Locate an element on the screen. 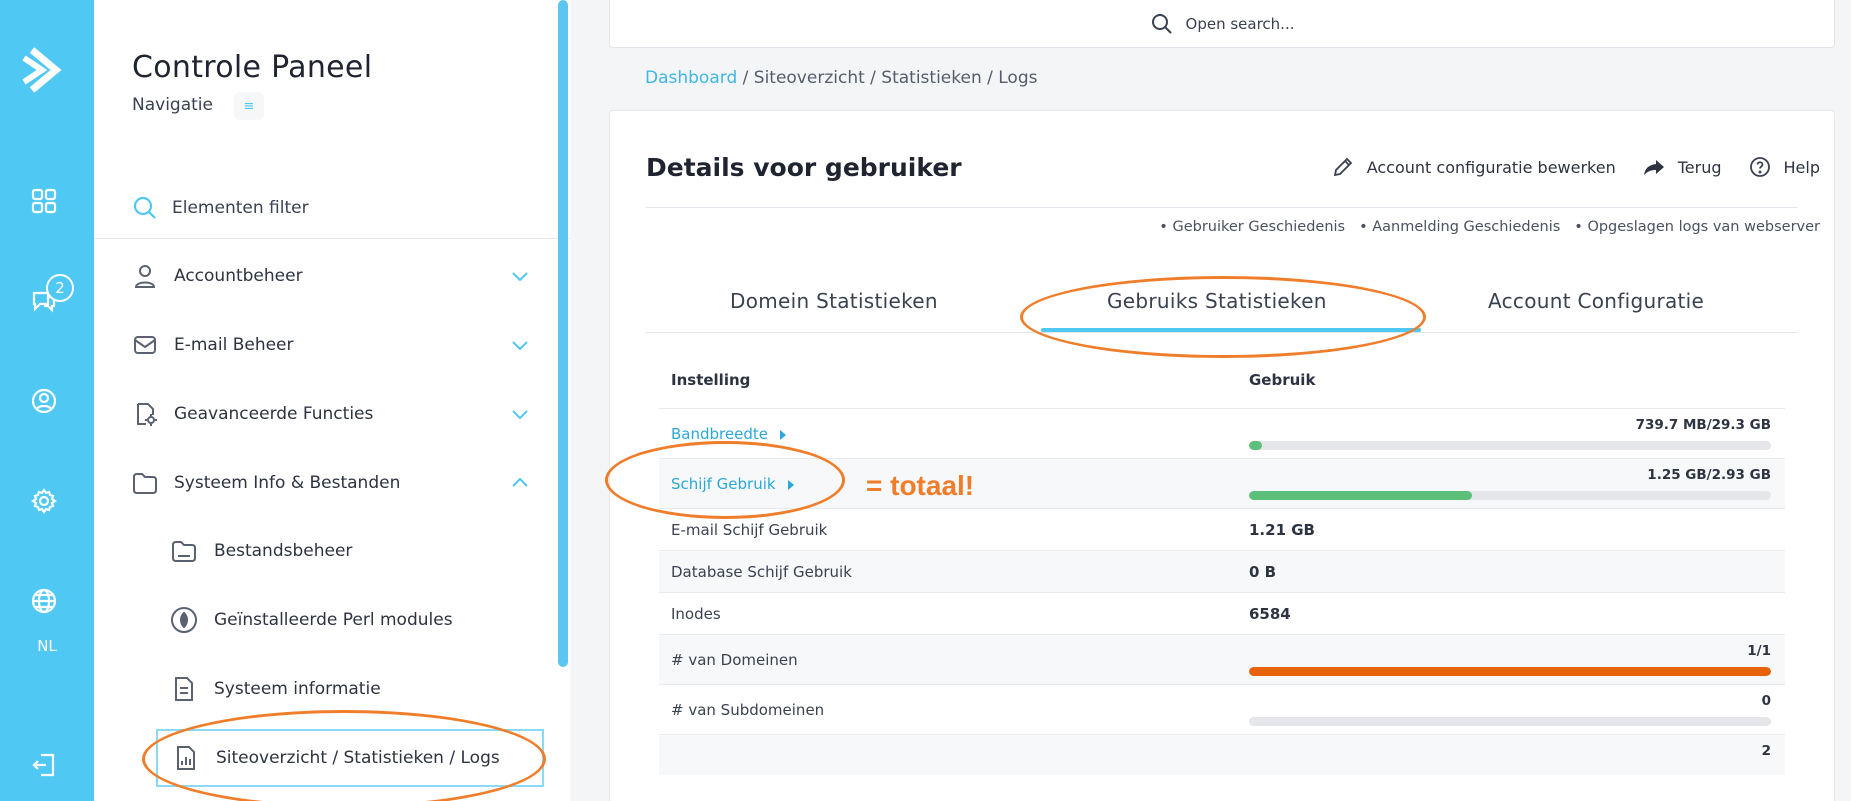  sidebar-subitem-label: Geïnstalleerde Perl modules is located at coordinates (333, 620).